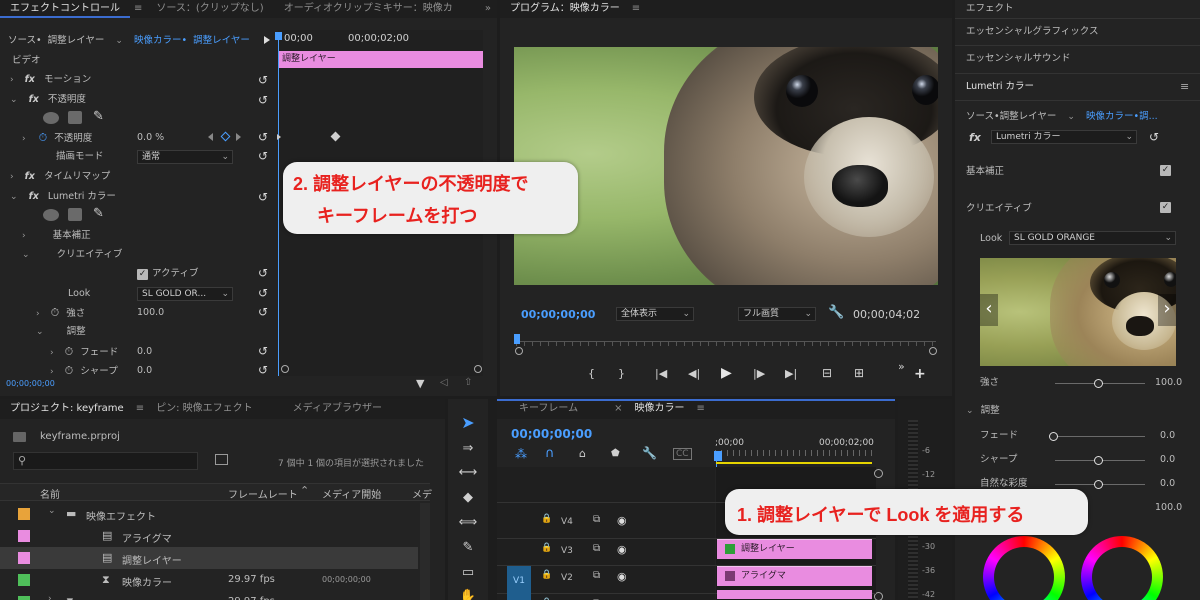 This screenshot has width=1200, height=600. Describe the element at coordinates (759, 373) in the screenshot. I see `step-forward-icon: |▶` at that location.